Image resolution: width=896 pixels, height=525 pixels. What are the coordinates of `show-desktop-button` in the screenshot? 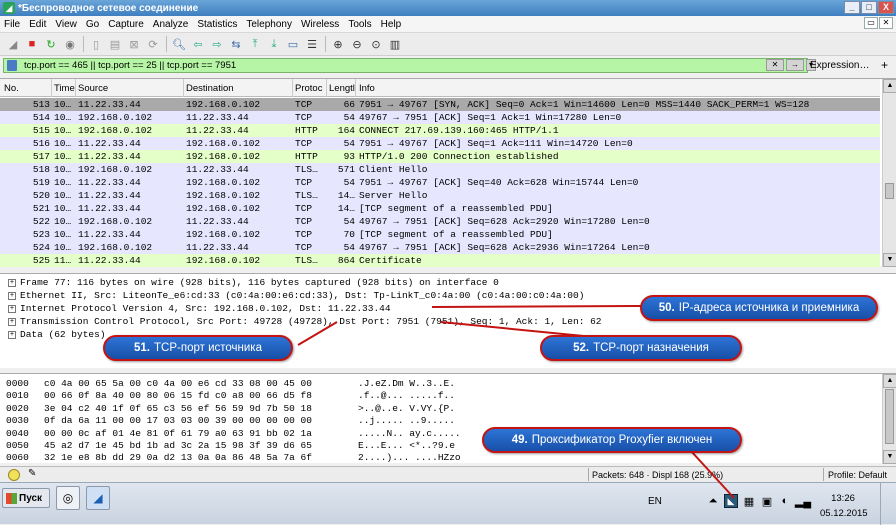 It's located at (888, 504).